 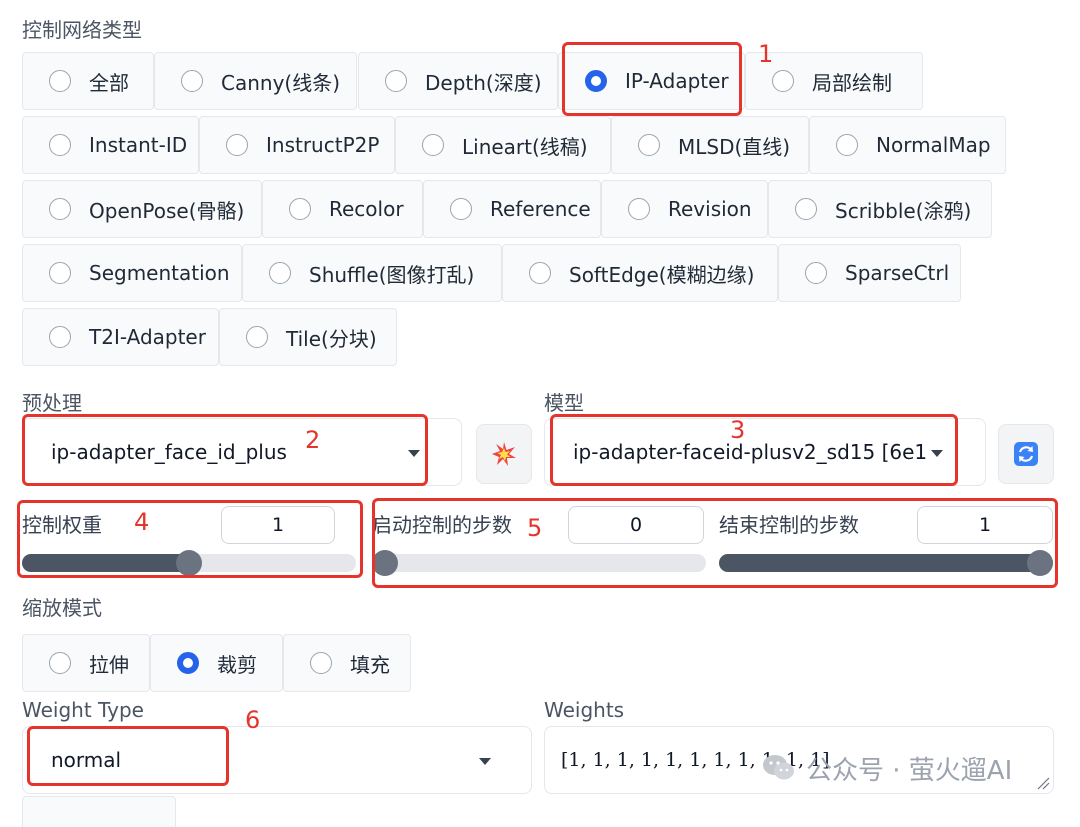 What do you see at coordinates (662, 274) in the screenshot?
I see `control-type-option-label: SoftEdge(模糊边缘)` at bounding box center [662, 274].